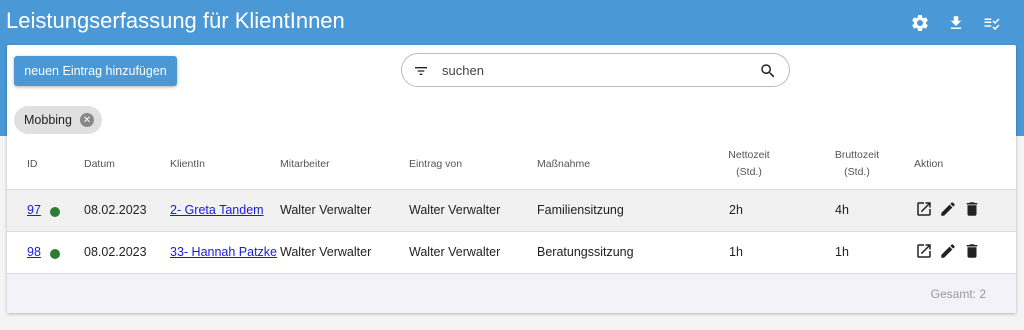 This screenshot has width=1024, height=330. I want to click on row-id-link: 97, so click(34, 210).